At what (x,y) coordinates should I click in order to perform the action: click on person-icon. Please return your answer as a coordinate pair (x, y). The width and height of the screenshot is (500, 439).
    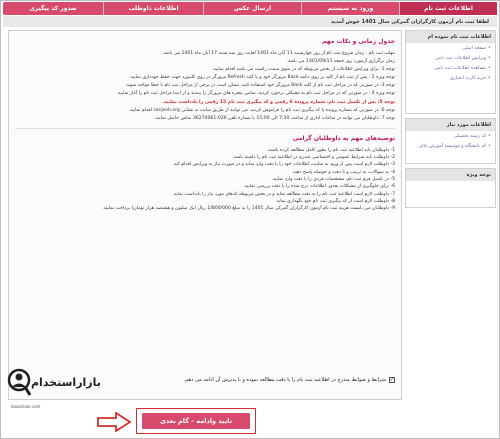
    Looking at the image, I should click on (19, 382).